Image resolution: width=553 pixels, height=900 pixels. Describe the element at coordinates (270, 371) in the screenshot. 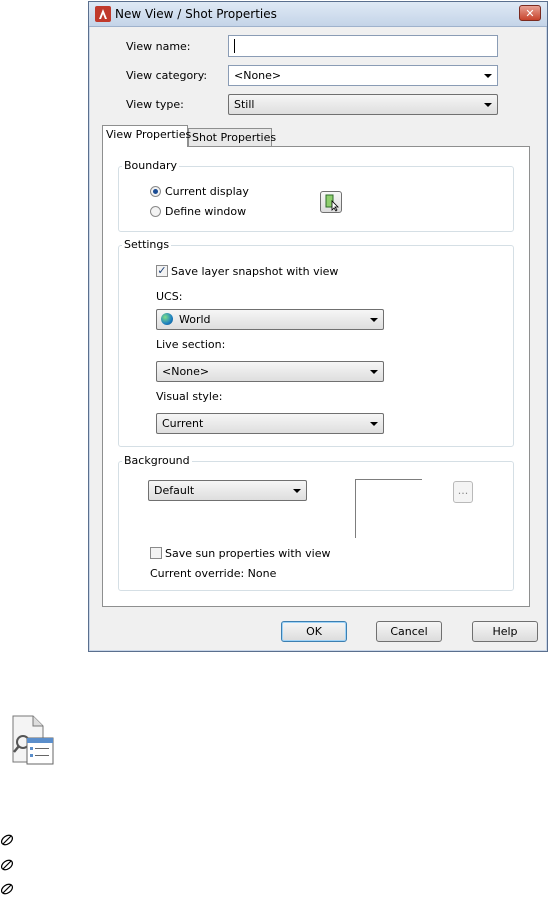

I see `live-section-combo: <None>` at that location.